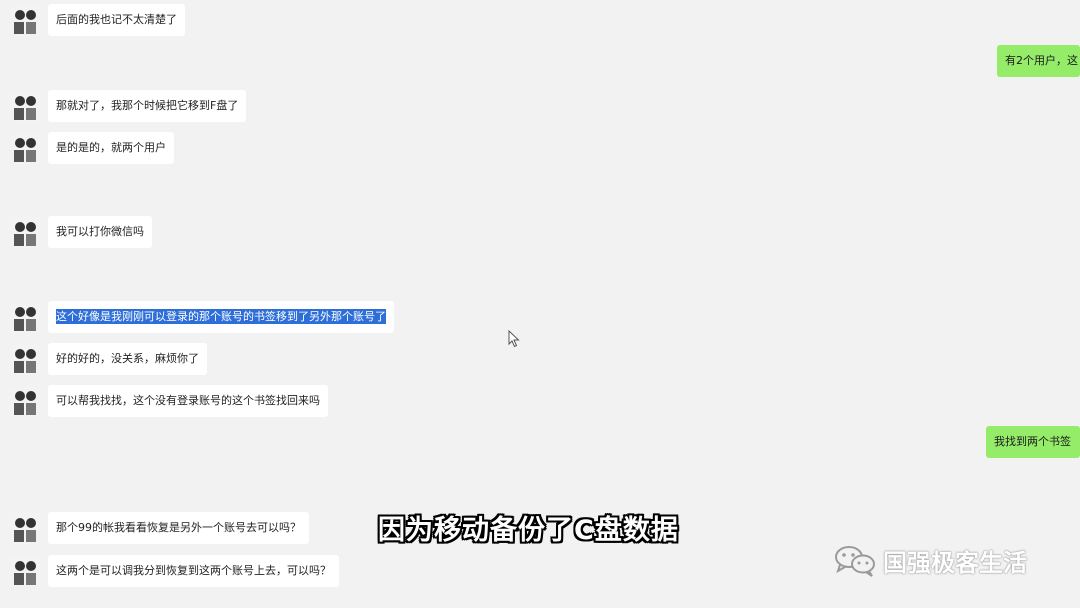 This screenshot has width=1080, height=608. Describe the element at coordinates (178, 528) in the screenshot. I see `message-bubble: 那个99的帐我看看恢复是另外一个账号去可以吗？` at that location.